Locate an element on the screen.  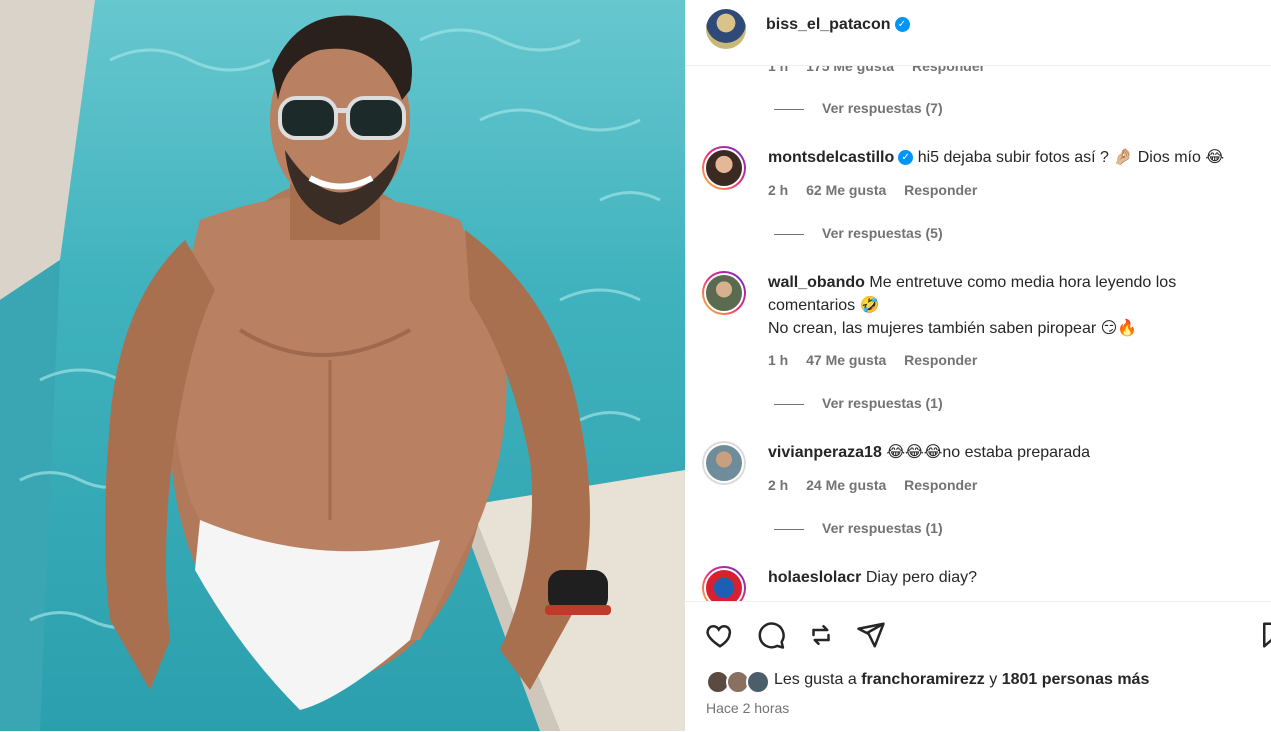
likes-others: 1801 personas más is located at coordinates (1076, 679).